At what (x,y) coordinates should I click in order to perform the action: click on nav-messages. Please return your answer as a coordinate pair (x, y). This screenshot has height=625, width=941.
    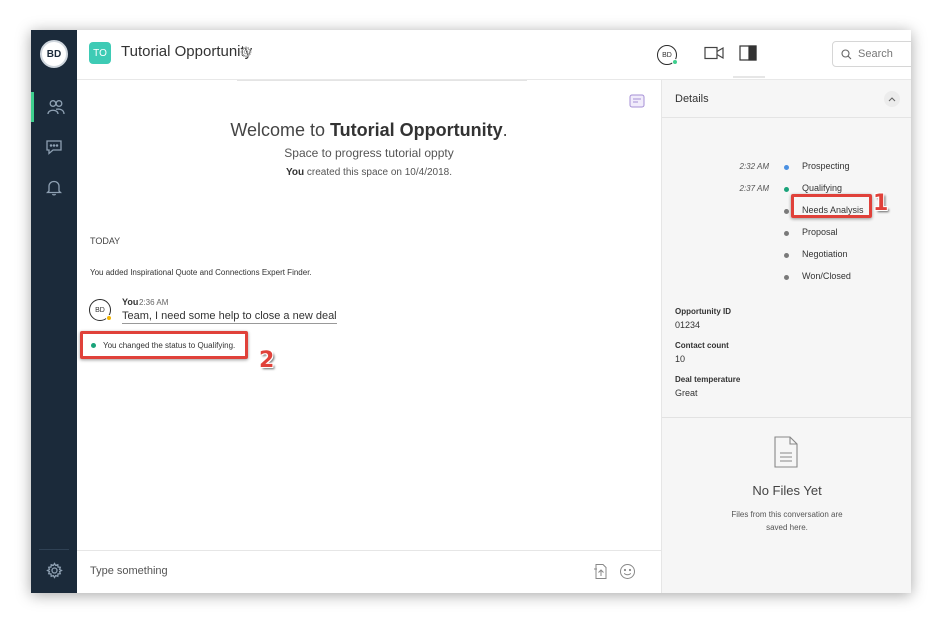
    Looking at the image, I should click on (54, 147).